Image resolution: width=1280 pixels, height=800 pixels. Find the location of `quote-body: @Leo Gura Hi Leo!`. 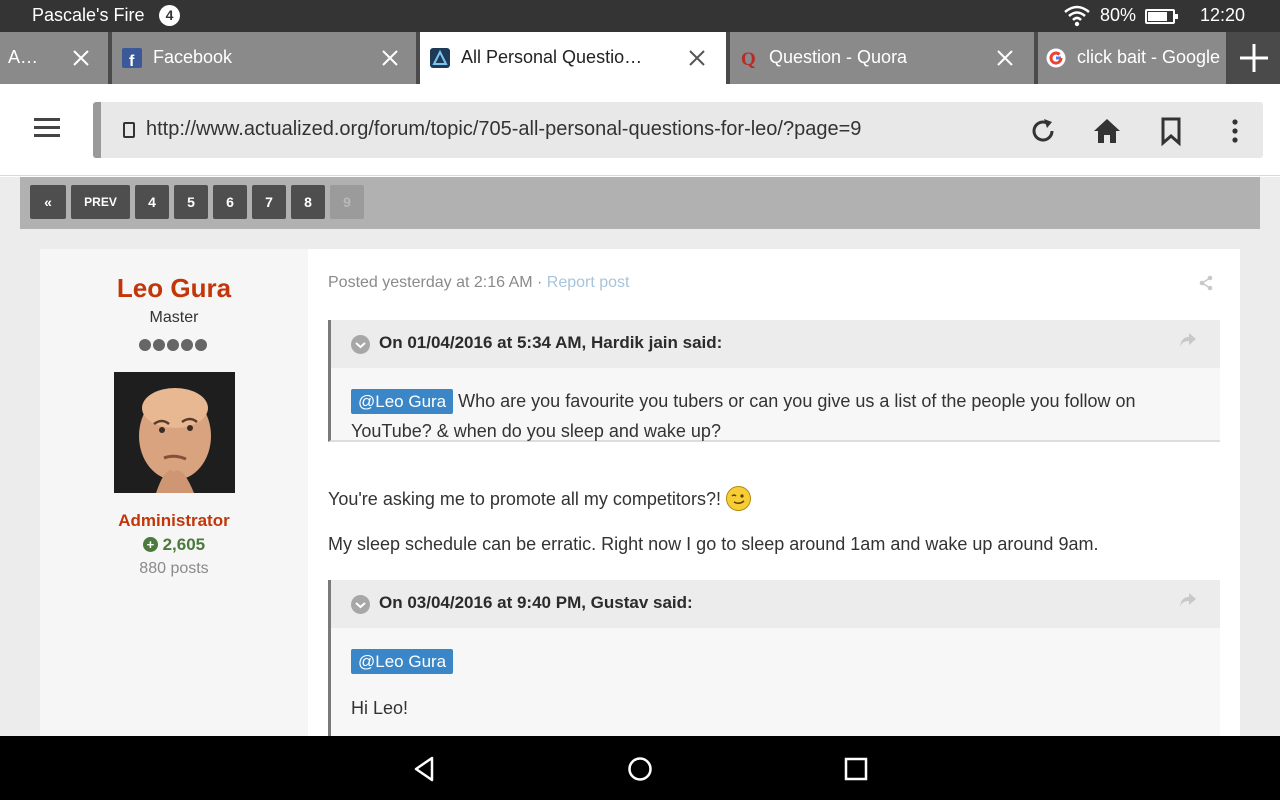

quote-body: @Leo Gura Hi Leo! is located at coordinates (775, 675).